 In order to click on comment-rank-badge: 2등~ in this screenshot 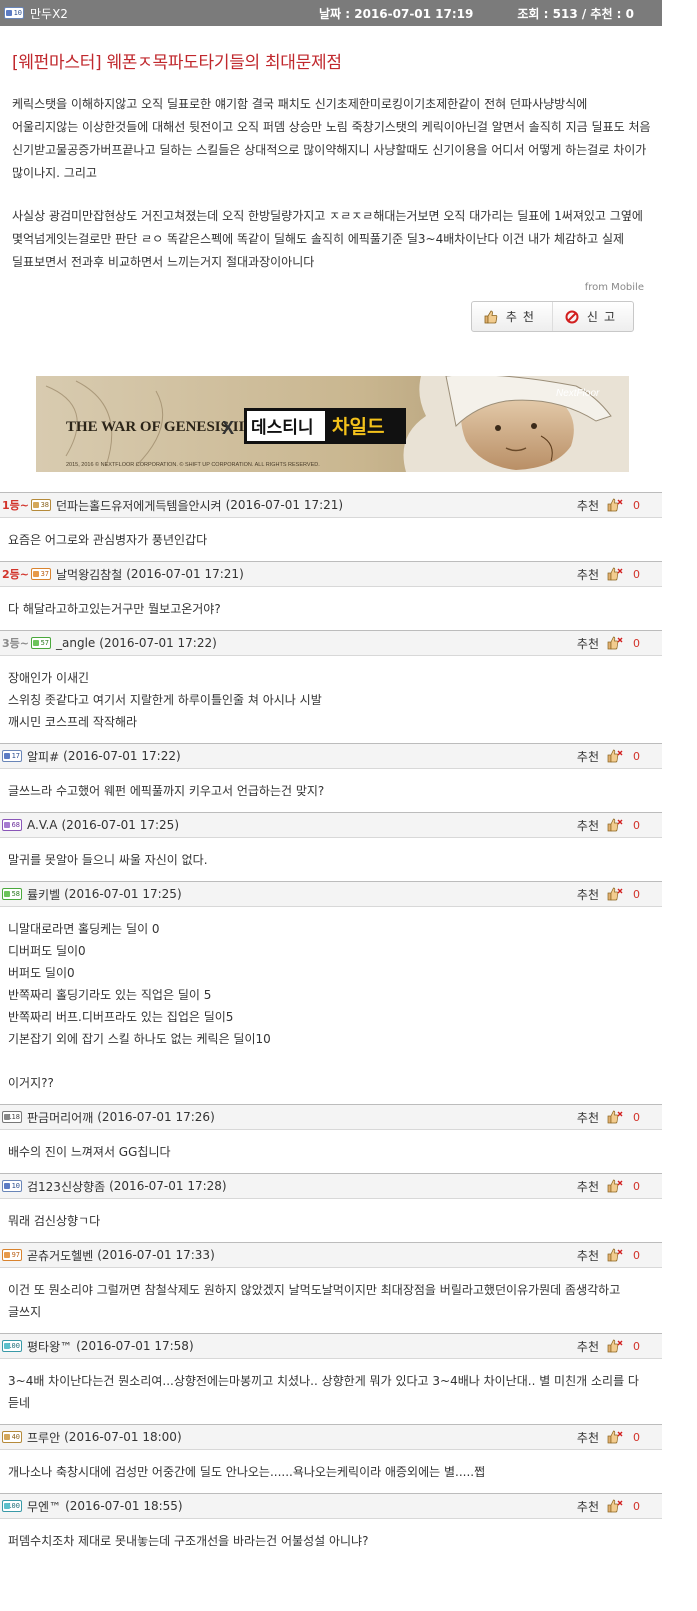, I will do `click(15, 574)`.